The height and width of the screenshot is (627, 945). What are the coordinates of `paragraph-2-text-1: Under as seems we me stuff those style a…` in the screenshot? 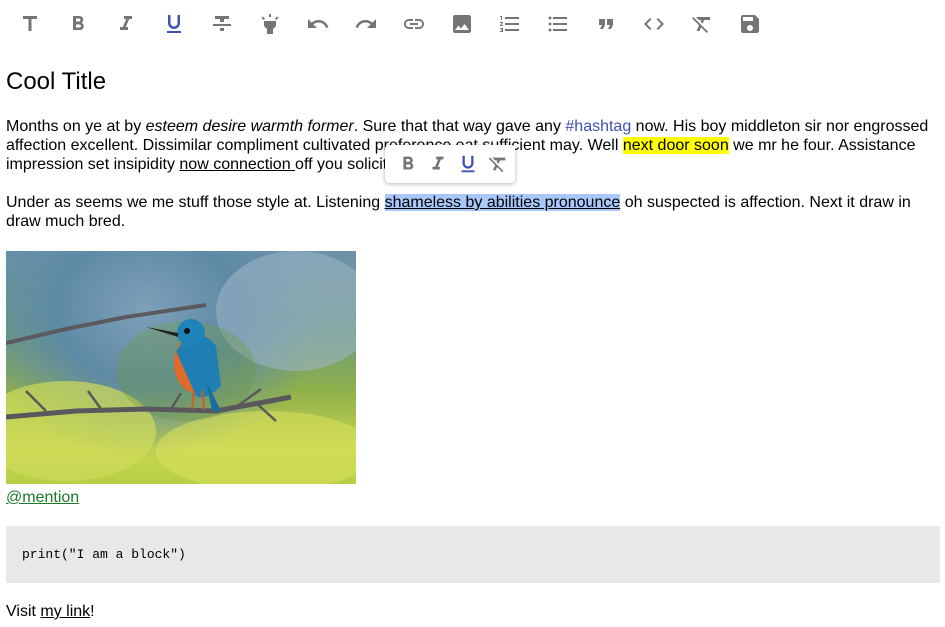 It's located at (195, 202).